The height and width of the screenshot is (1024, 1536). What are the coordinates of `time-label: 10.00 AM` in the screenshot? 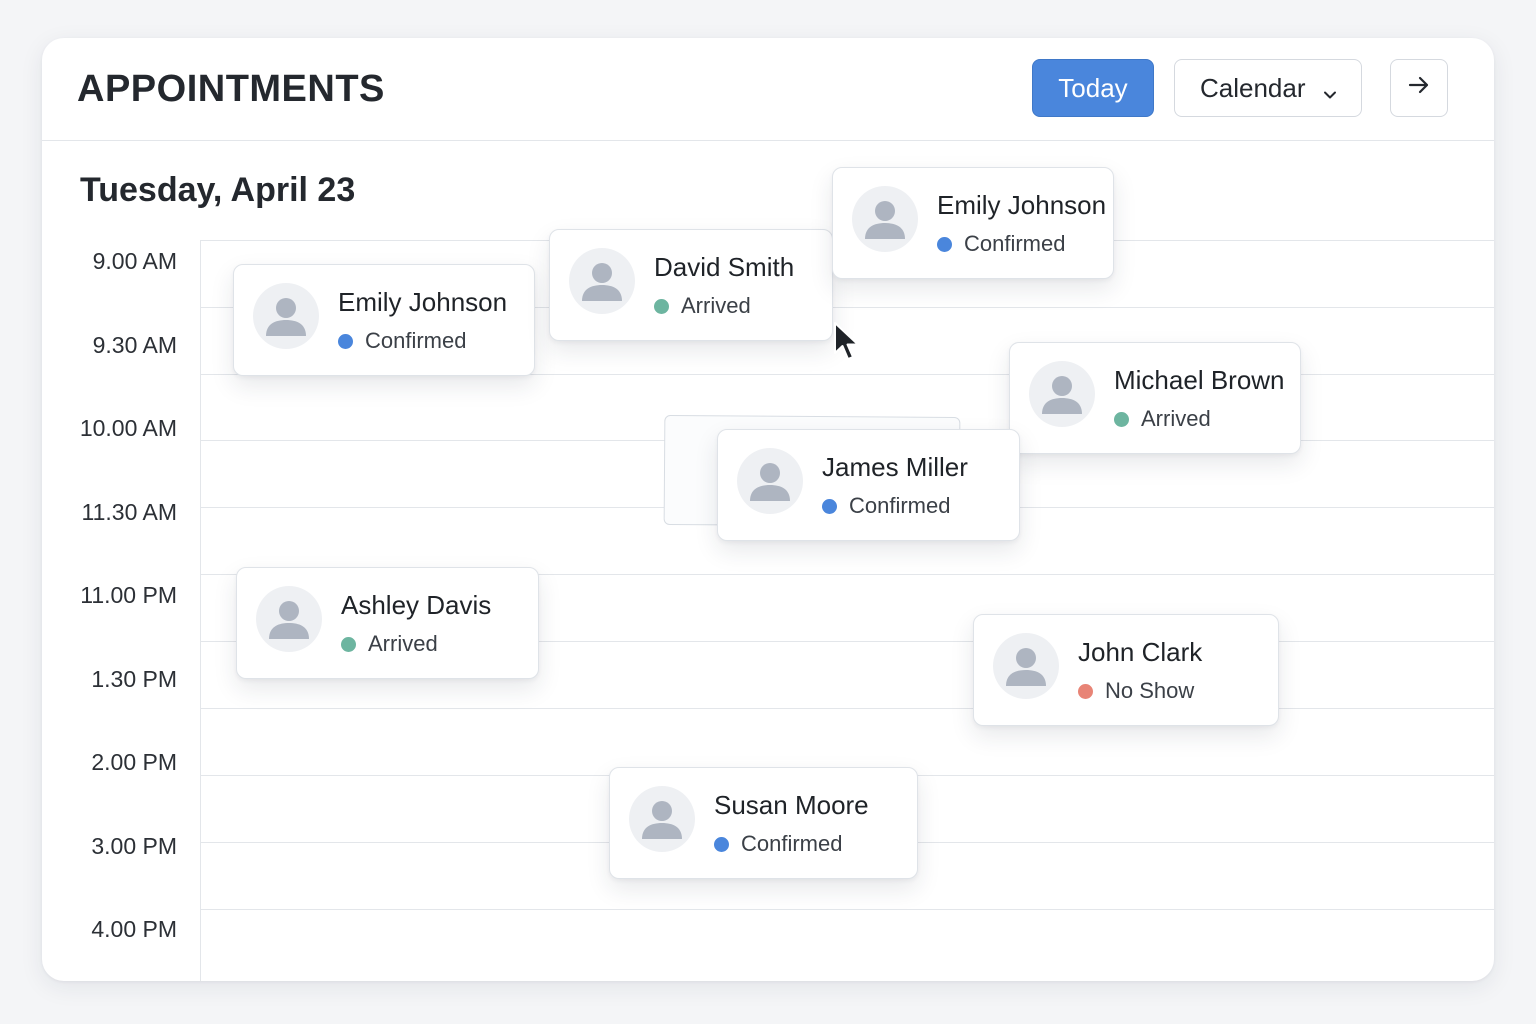 It's located at (128, 428).